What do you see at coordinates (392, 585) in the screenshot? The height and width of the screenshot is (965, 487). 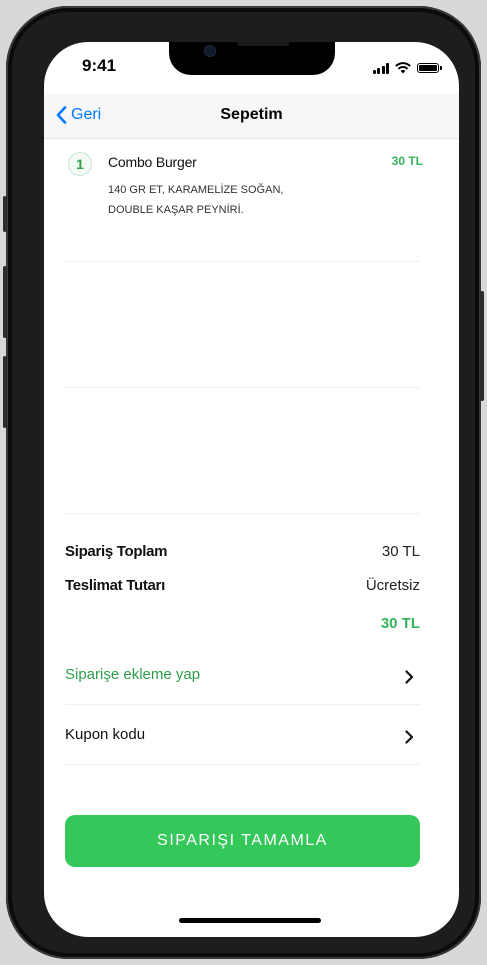 I see `delivery-value: Ücretsiz` at bounding box center [392, 585].